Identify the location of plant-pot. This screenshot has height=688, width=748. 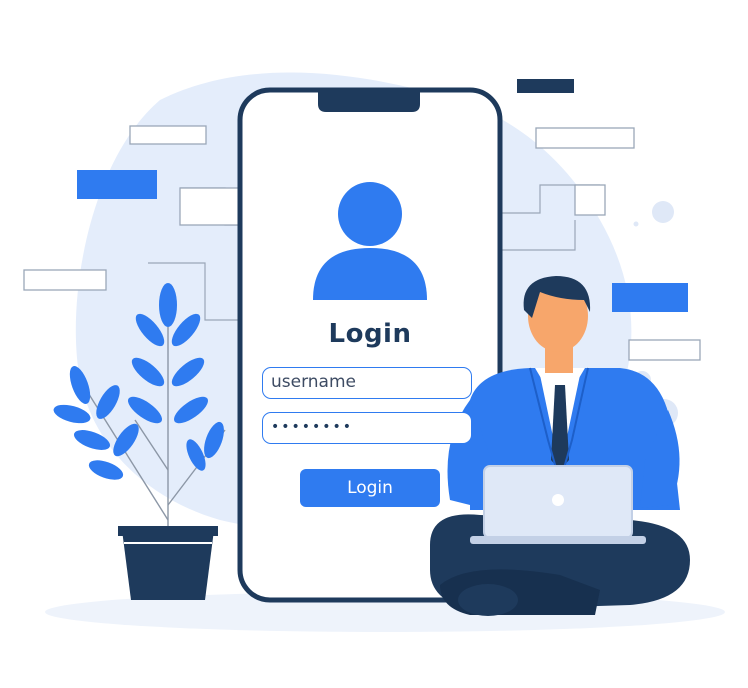
(168, 565).